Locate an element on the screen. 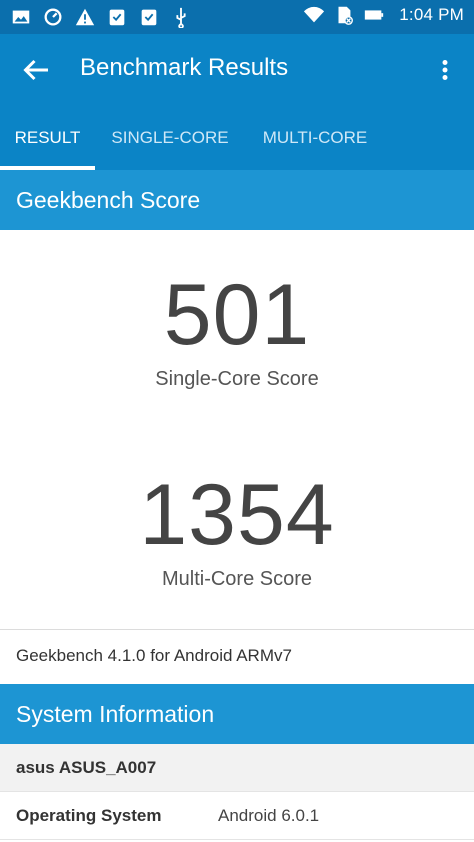  usb-icon is located at coordinates (181, 17).